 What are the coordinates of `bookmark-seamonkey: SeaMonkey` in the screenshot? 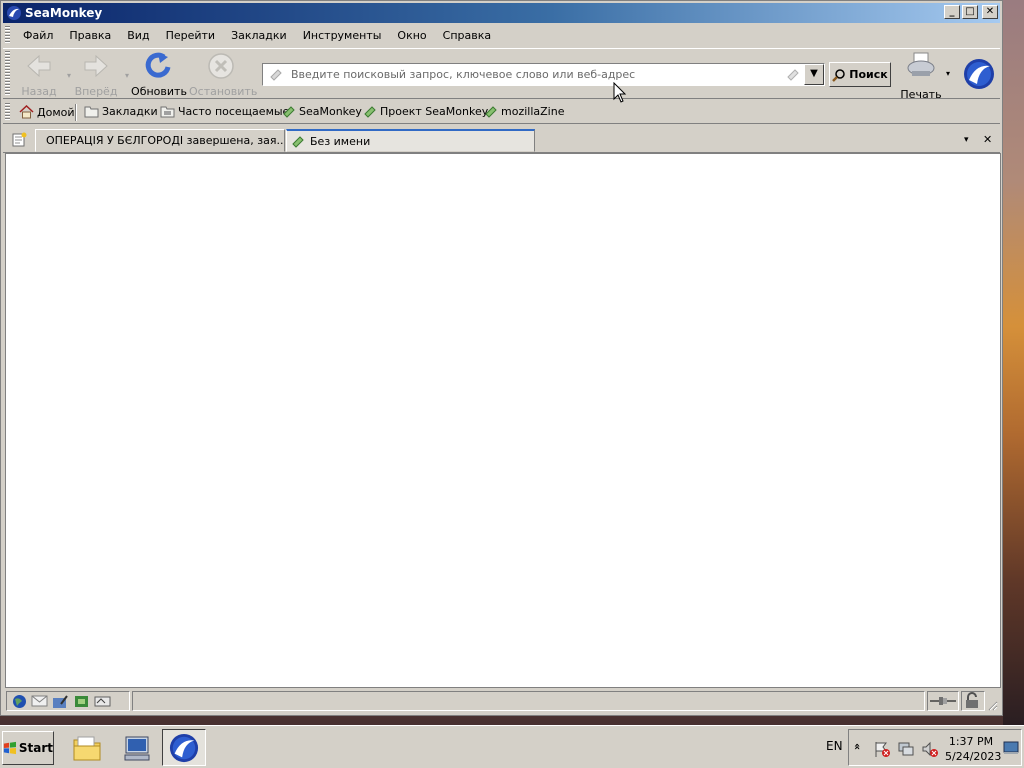 It's located at (322, 111).